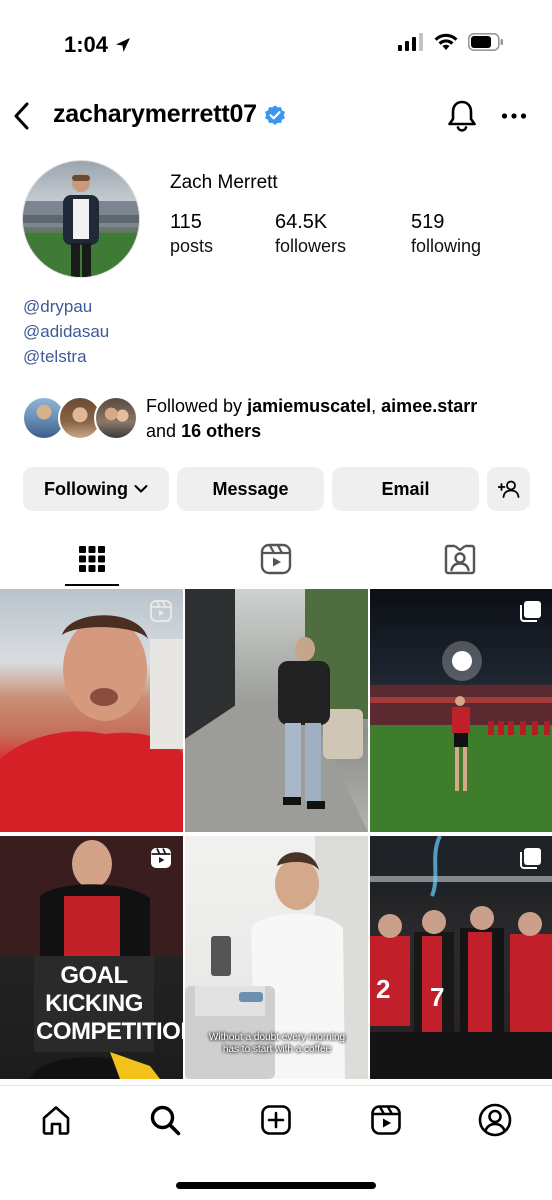 The width and height of the screenshot is (552, 1200). I want to click on bell-icon, so click(462, 116).